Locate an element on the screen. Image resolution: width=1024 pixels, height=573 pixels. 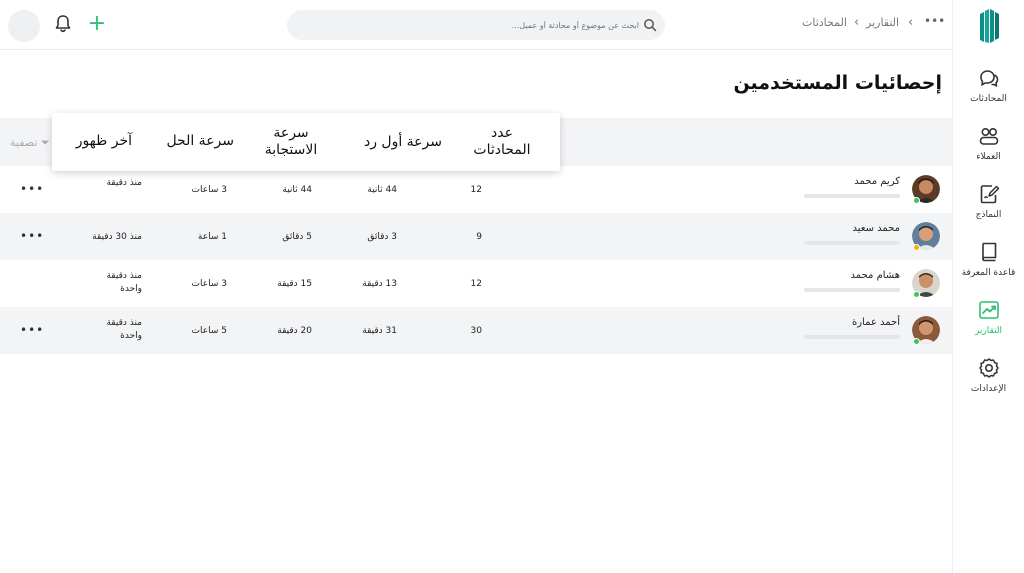
sidebar: المحادثات العملاء النماذج قاعدة المعرفة is located at coordinates (988, 286).